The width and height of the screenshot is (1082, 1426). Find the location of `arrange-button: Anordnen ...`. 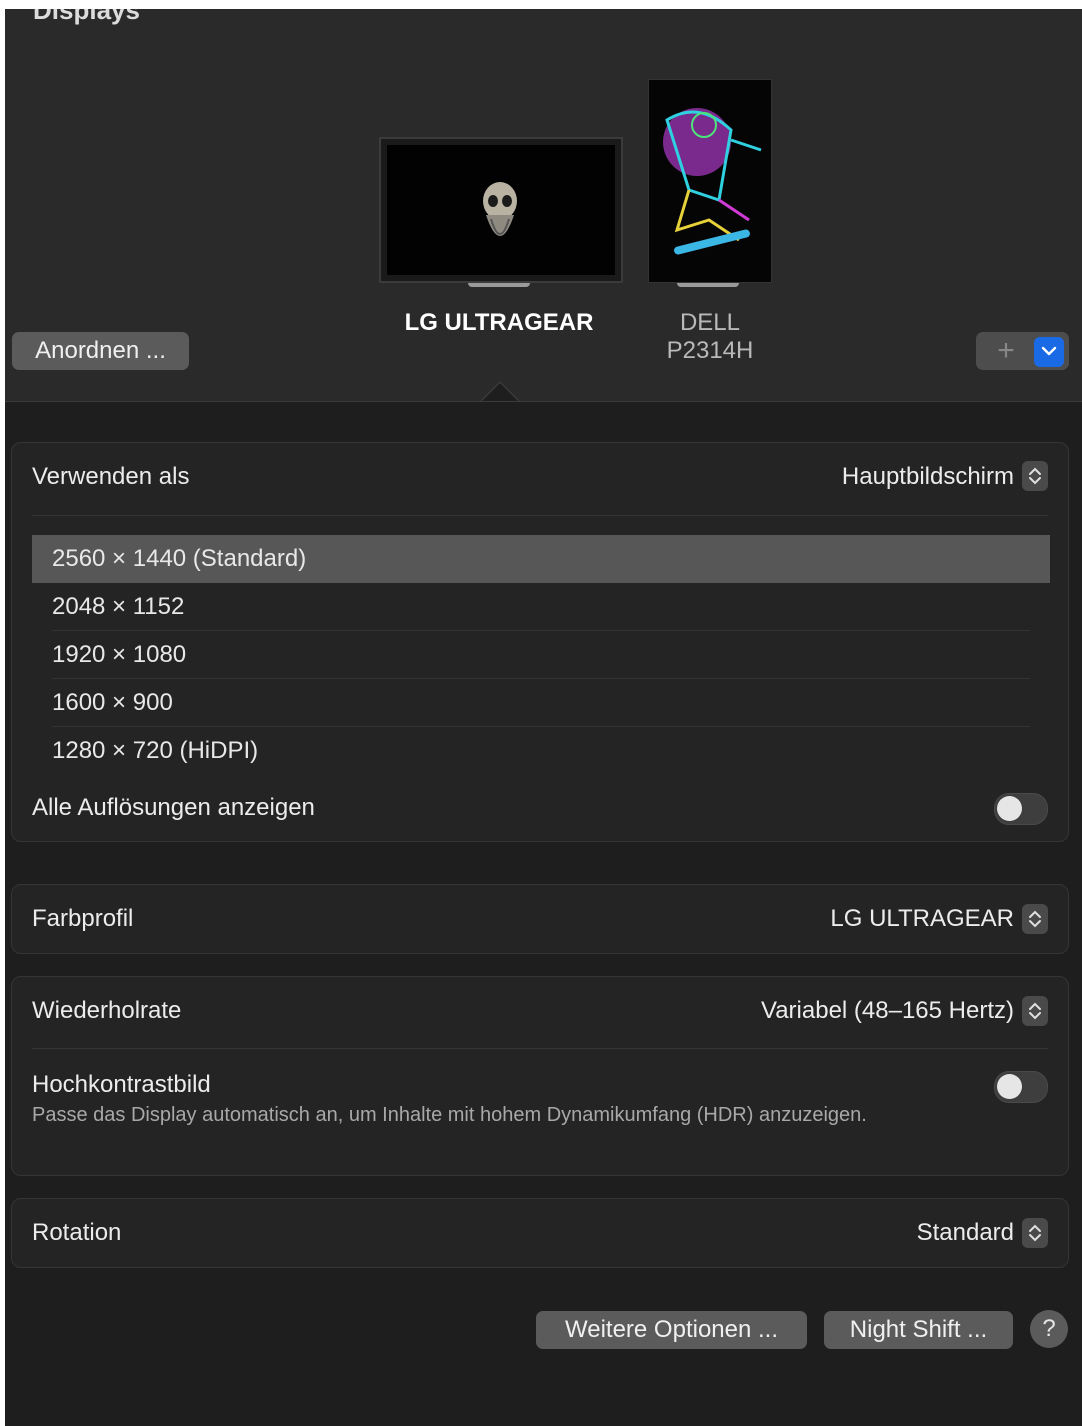

arrange-button: Anordnen ... is located at coordinates (100, 351).